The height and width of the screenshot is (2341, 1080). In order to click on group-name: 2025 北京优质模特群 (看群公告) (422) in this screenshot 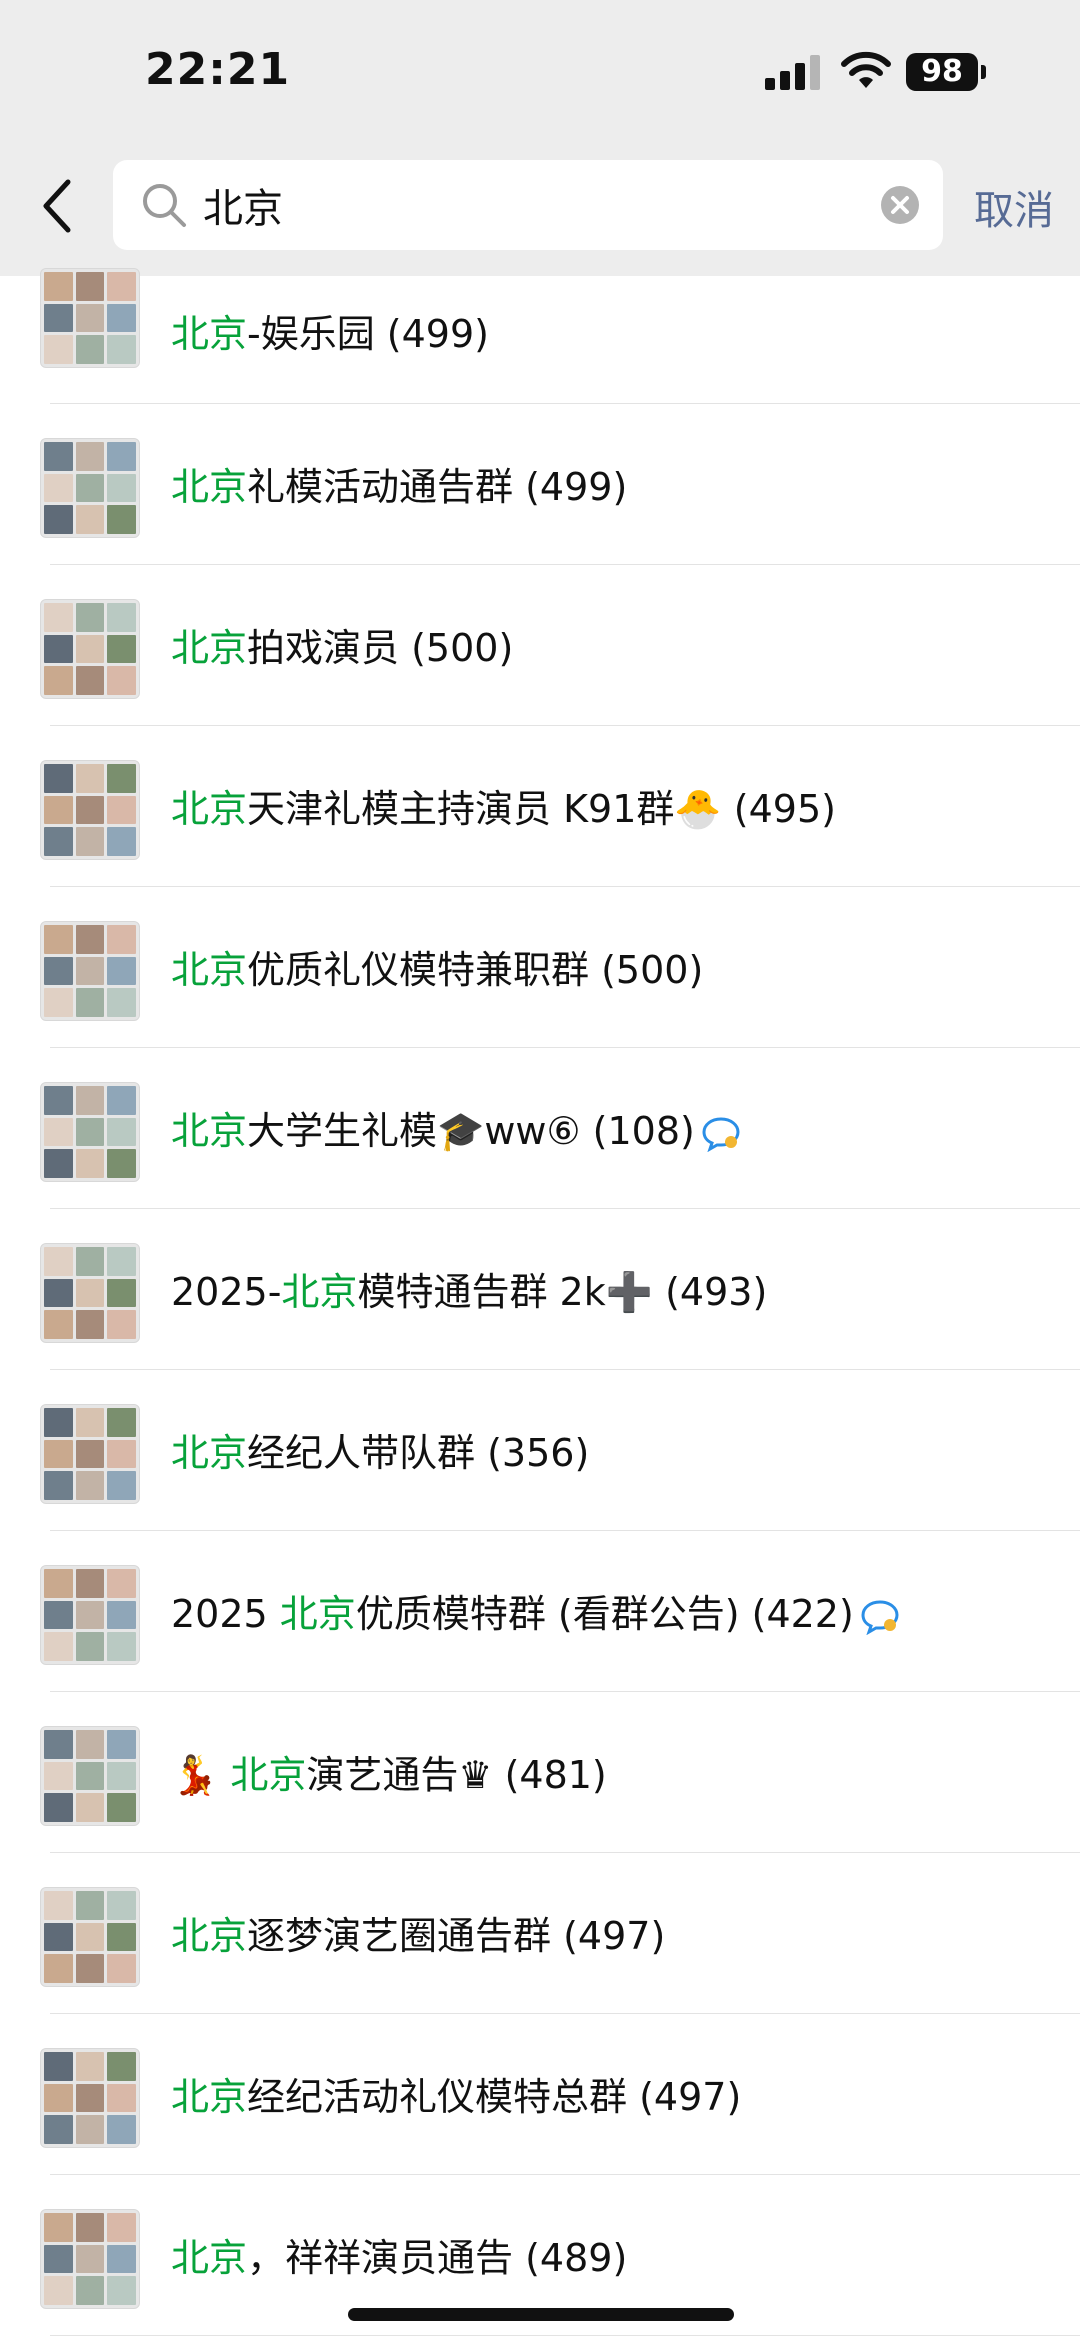, I will do `click(535, 1610)`.